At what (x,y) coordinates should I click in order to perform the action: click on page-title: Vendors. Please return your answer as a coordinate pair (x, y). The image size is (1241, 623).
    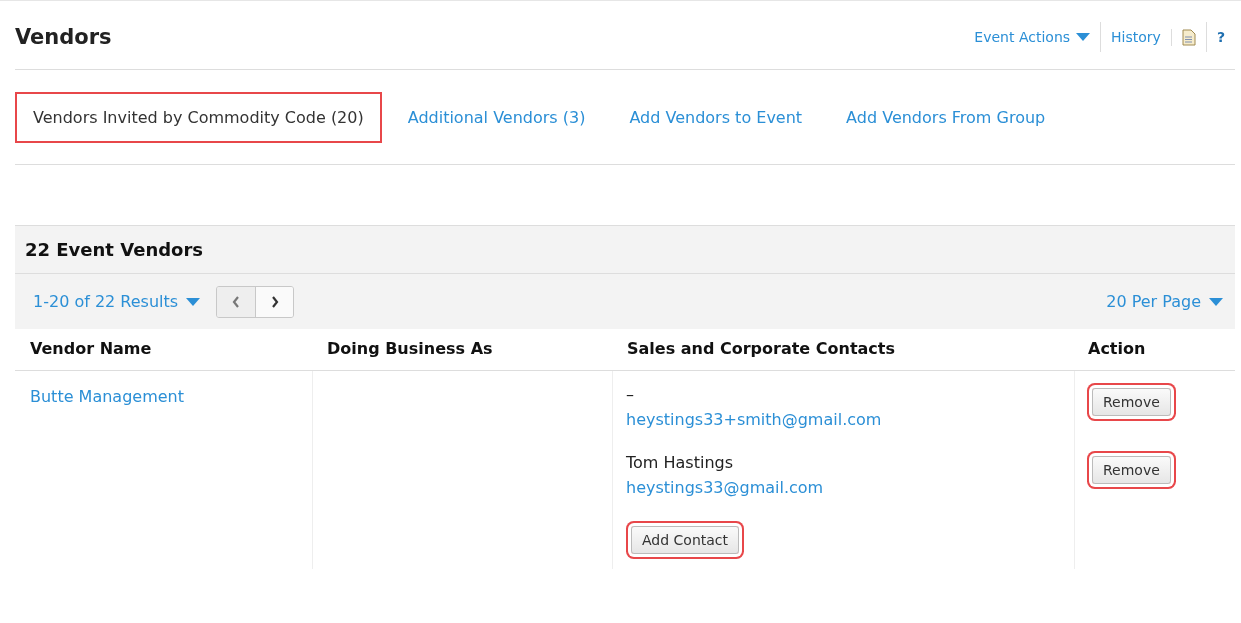
    Looking at the image, I should click on (63, 37).